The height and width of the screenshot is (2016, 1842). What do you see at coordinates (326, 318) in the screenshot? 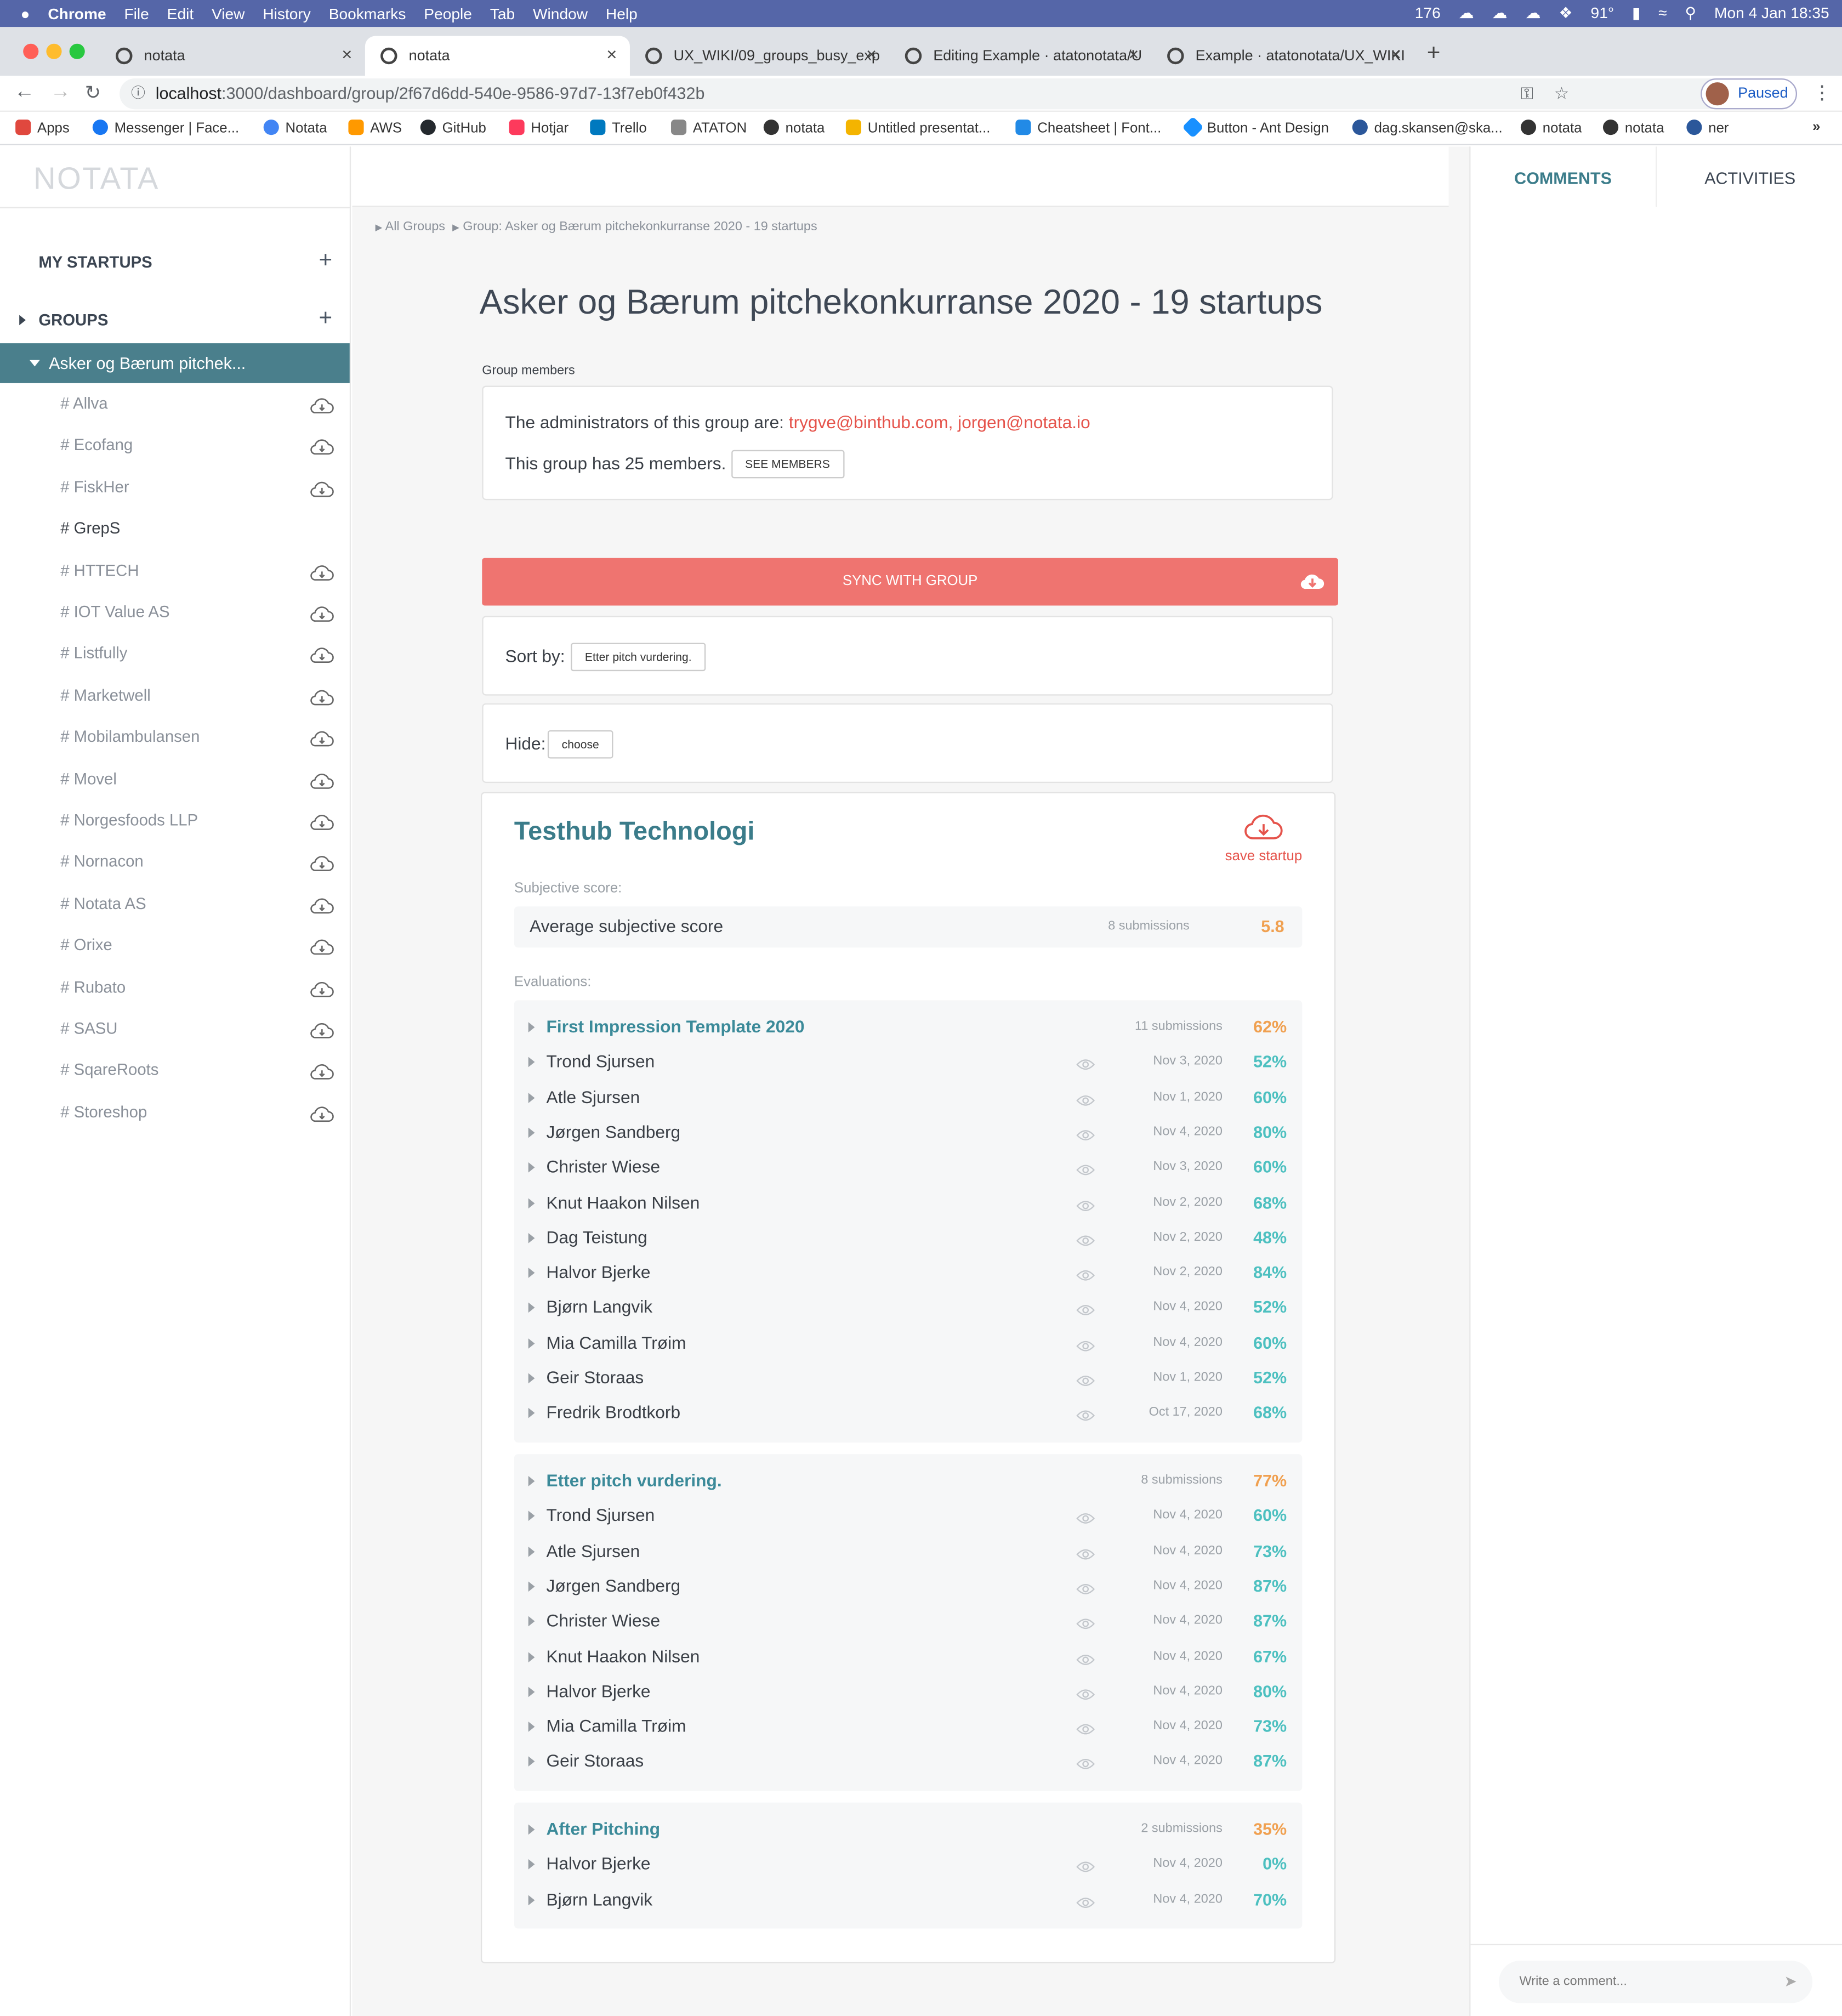
I see `add-group-button: +` at bounding box center [326, 318].